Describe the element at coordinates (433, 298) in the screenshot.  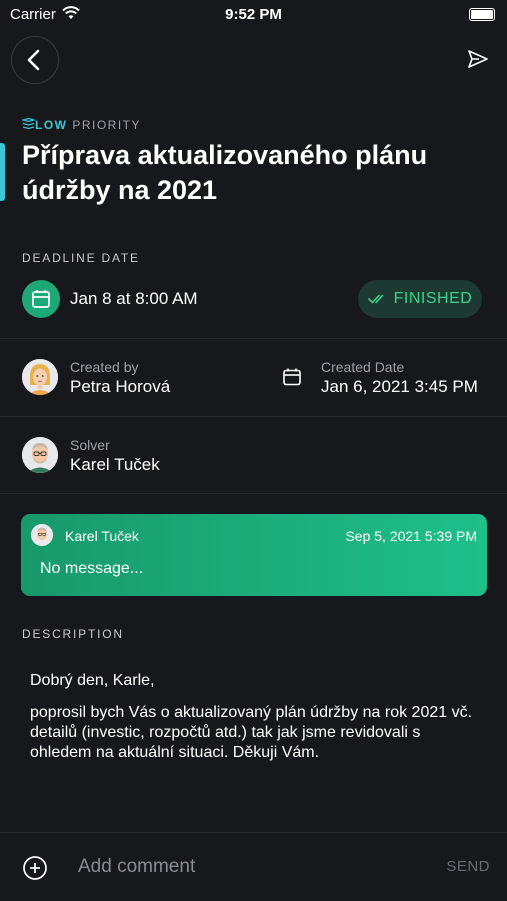
I see `status-badge-label: FINISHED` at that location.